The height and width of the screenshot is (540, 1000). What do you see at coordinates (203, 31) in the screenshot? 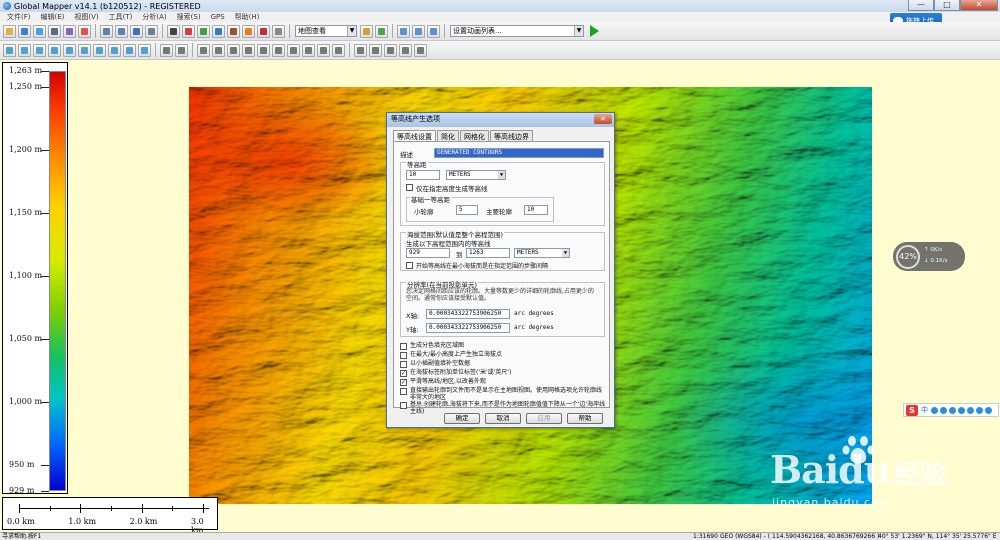
I see `digitizer-icon` at bounding box center [203, 31].